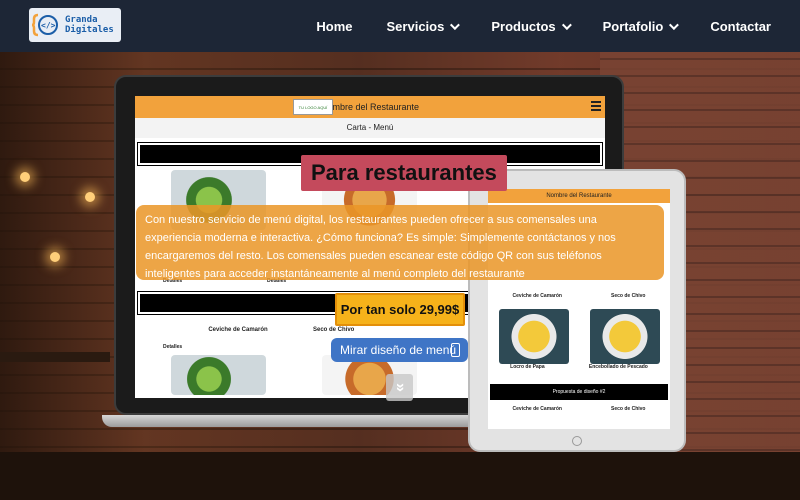  I want to click on chevron-double-down-icon: », so click(399, 387).